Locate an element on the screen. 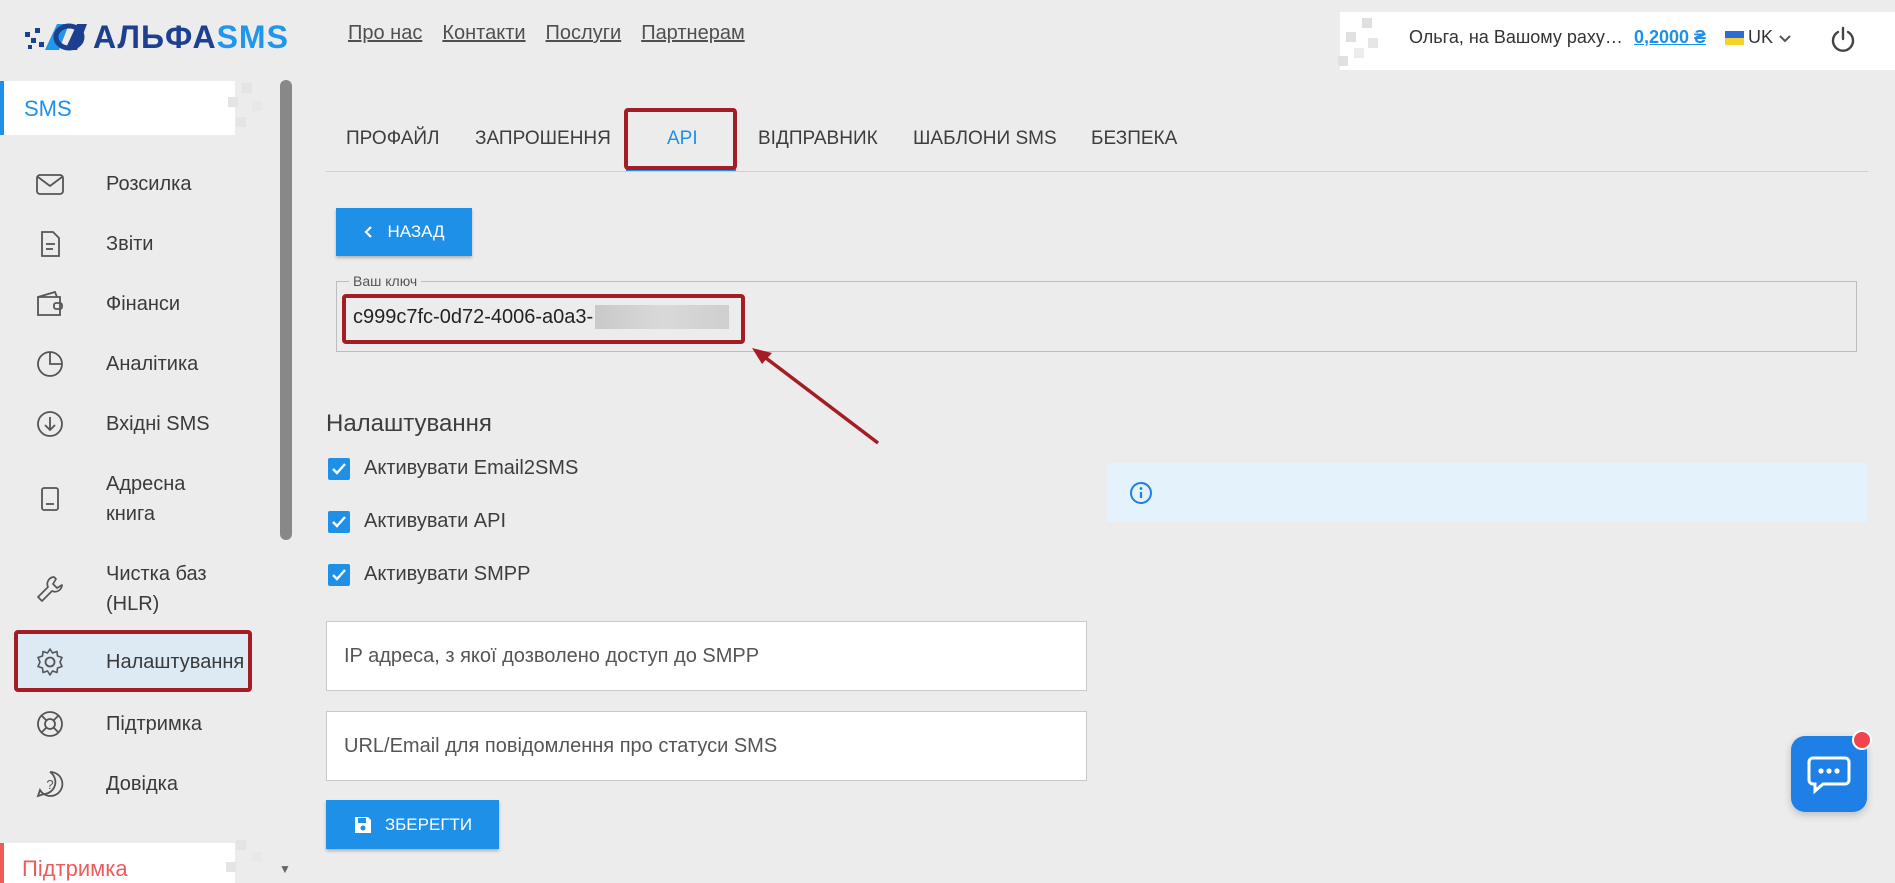 Image resolution: width=1895 pixels, height=883 pixels. sidebar-item-label: Чистка баз (HLR) is located at coordinates (156, 589).